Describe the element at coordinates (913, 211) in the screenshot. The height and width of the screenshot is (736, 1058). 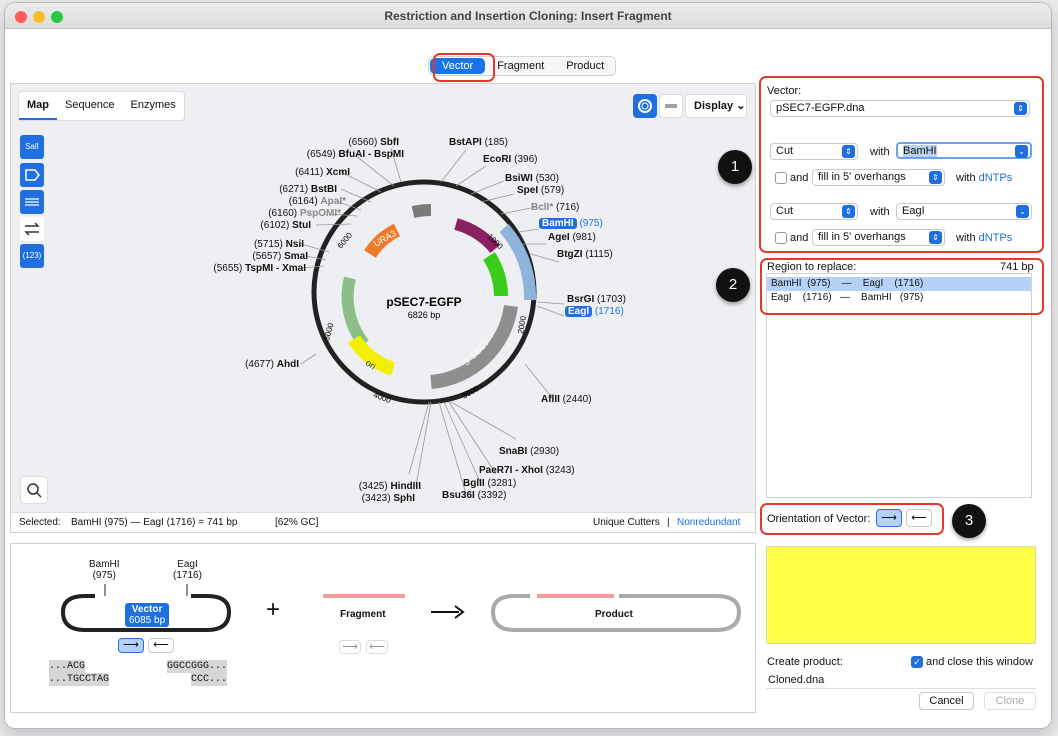
I see `cut2-enzyme-value: EagI` at that location.